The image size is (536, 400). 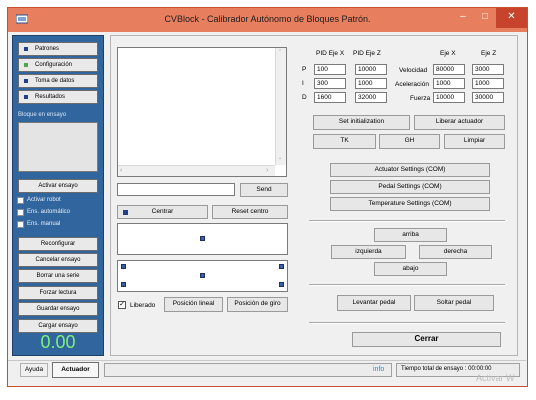 I want to click on velocidad-z-field: 3000, so click(x=488, y=69).